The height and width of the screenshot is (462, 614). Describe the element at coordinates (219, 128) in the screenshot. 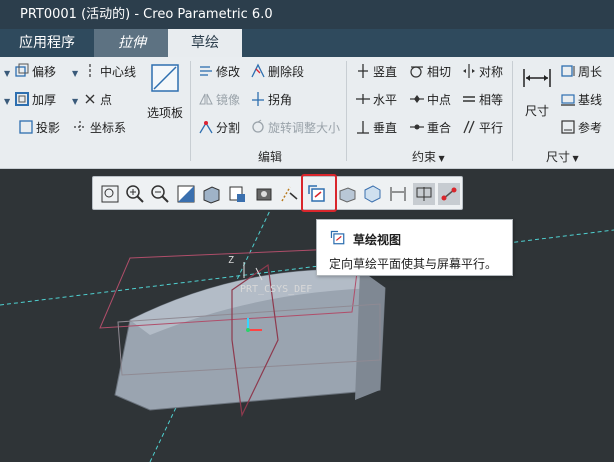

I see `divide-button: 分割` at that location.